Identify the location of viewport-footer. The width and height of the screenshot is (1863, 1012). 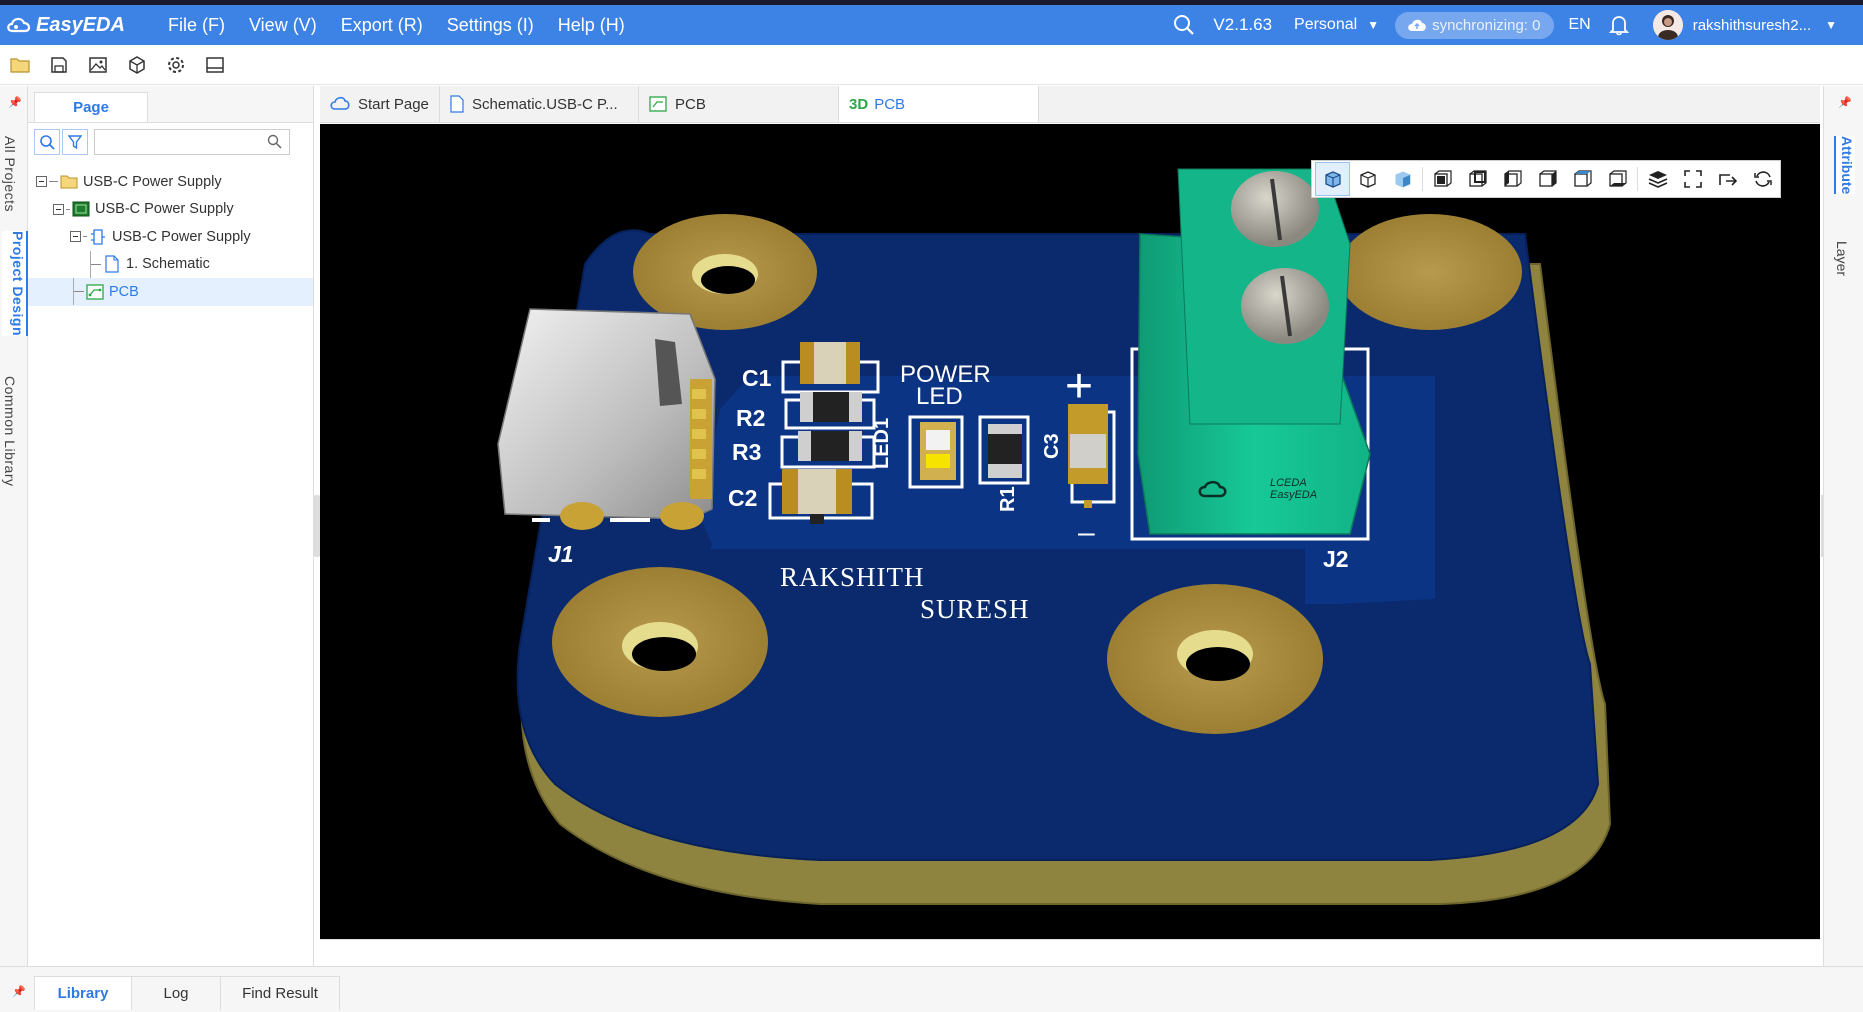
(1070, 953).